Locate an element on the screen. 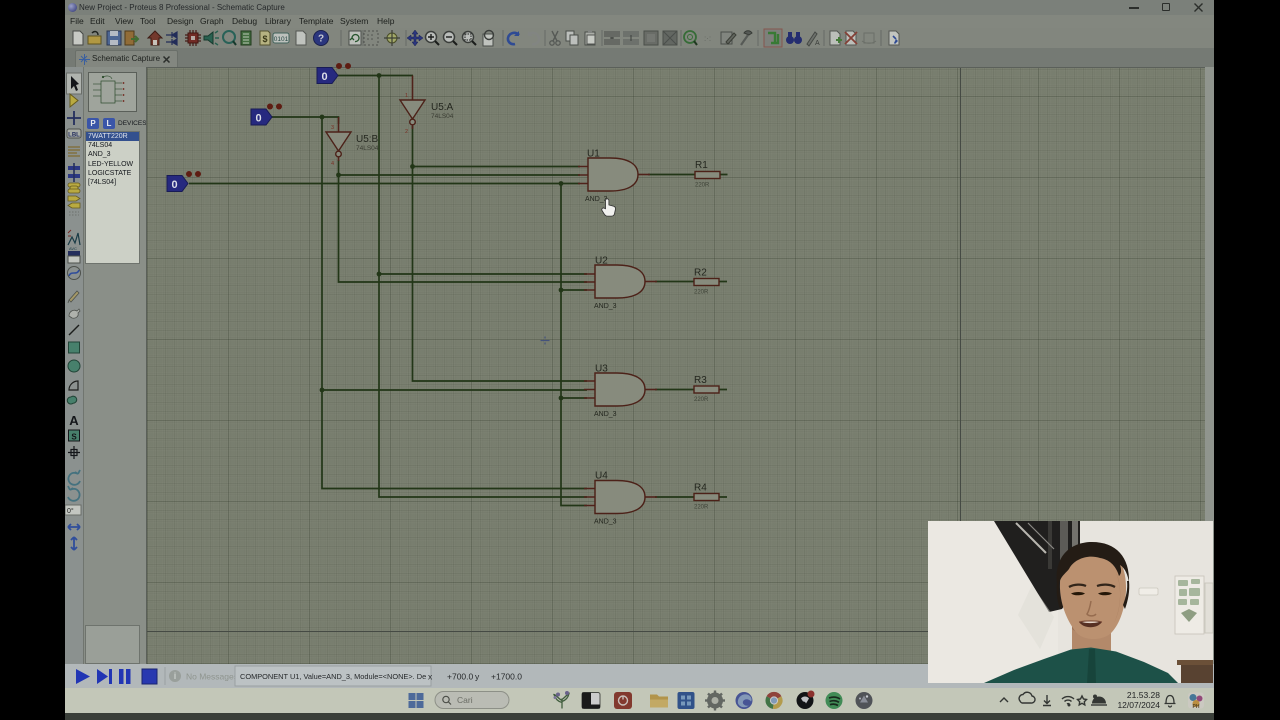 The image size is (1280, 720). svg-text: 2 is located at coordinates (406, 132).